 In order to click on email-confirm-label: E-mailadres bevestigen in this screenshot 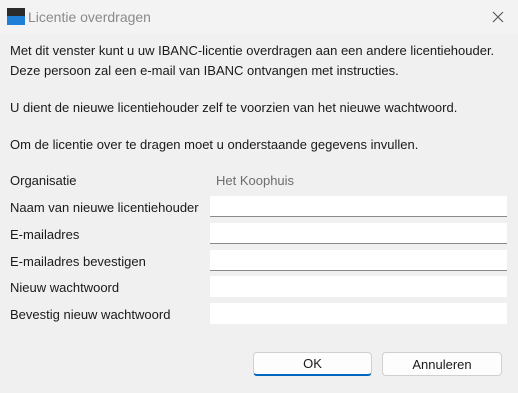, I will do `click(78, 261)`.